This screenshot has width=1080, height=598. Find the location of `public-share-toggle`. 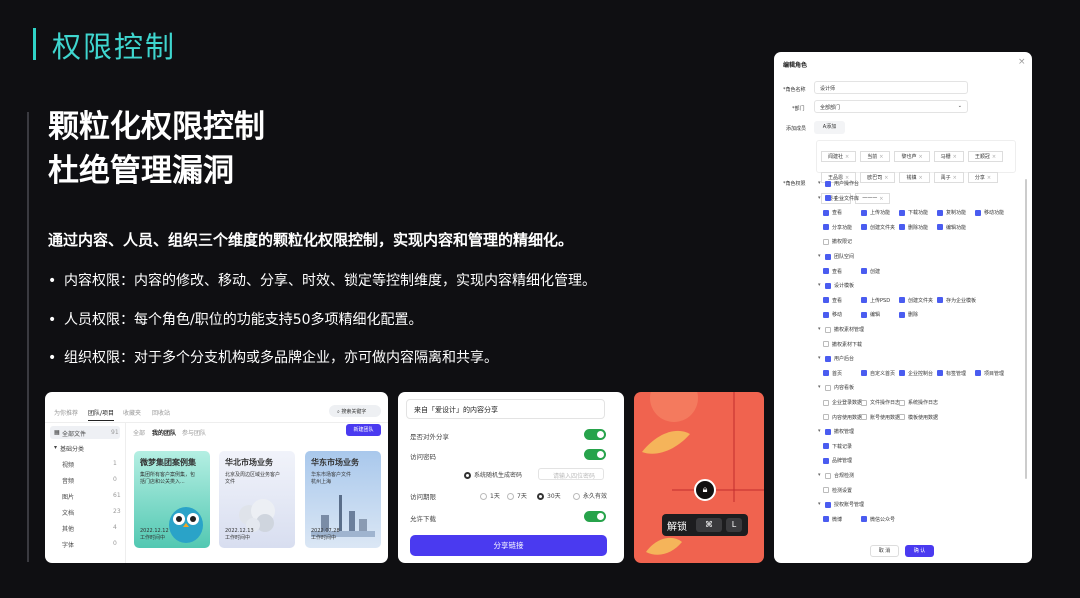

public-share-toggle is located at coordinates (595, 434).